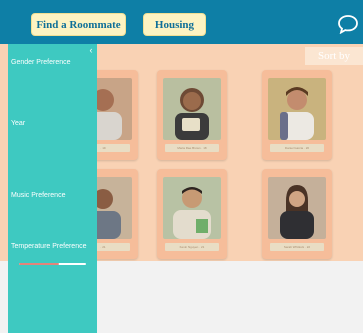  I want to click on roommate-card: Kevin Nguyen · 21, so click(192, 214).